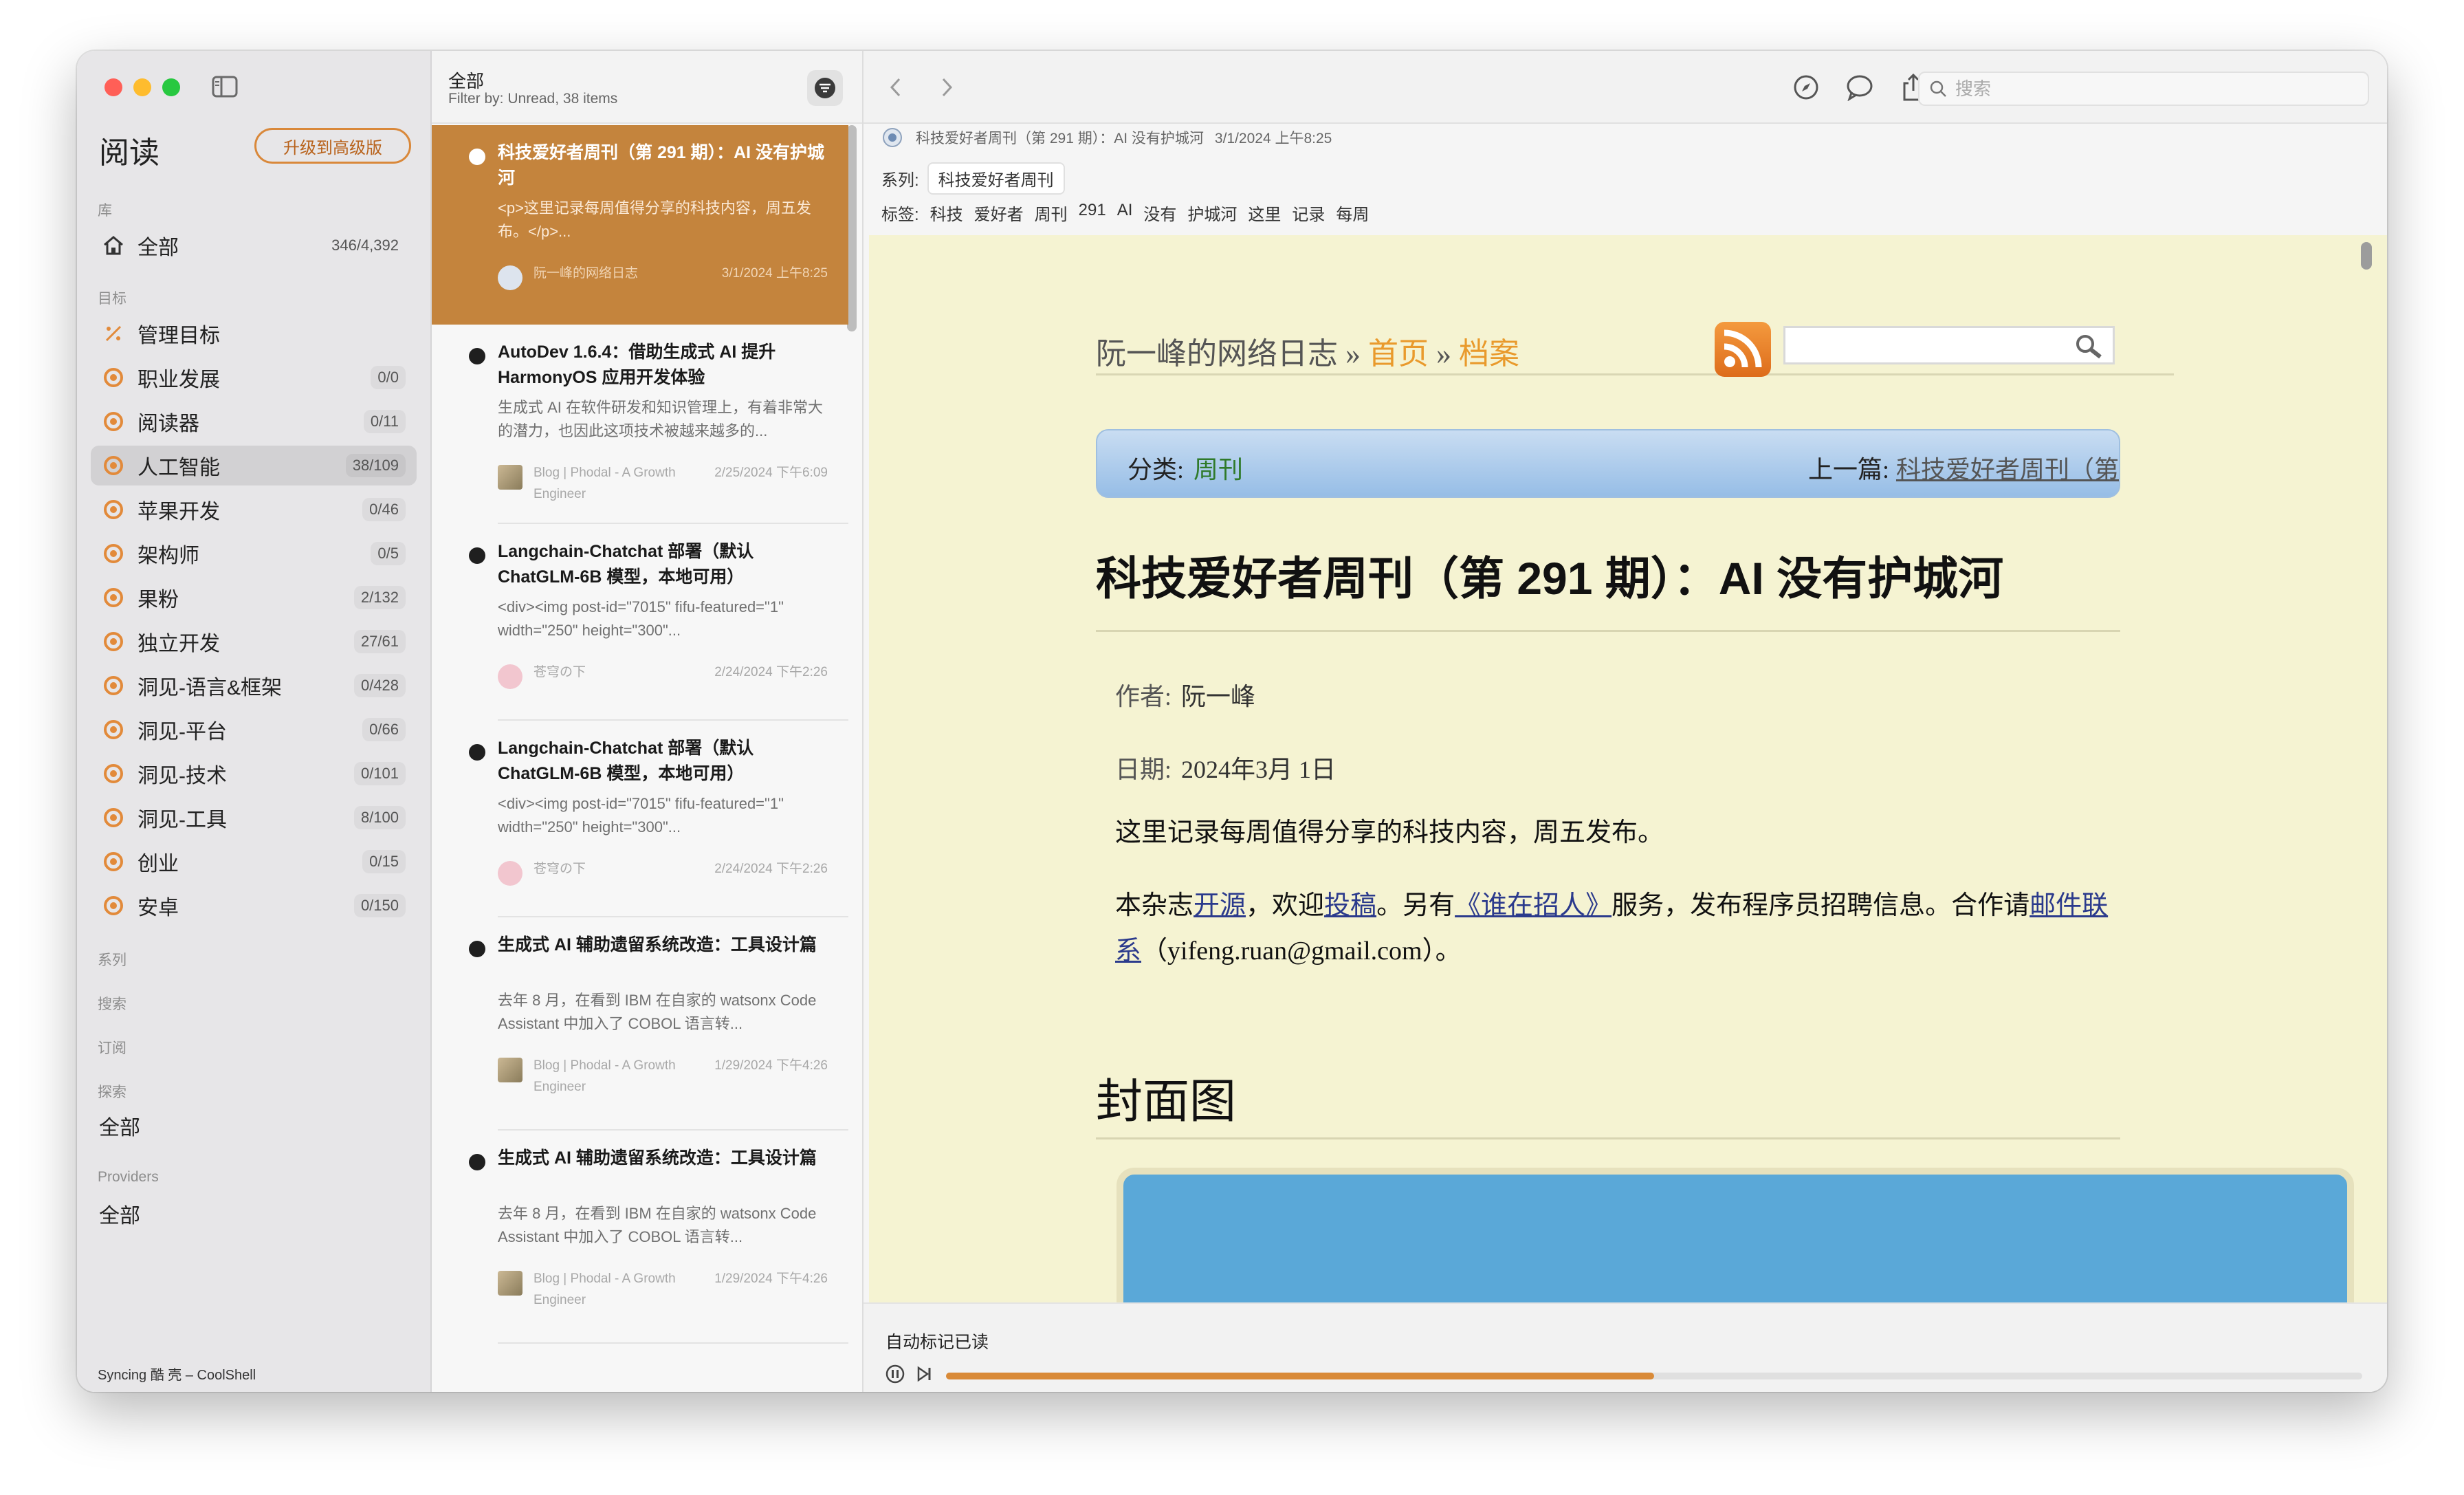 This screenshot has width=2464, height=1495. Describe the element at coordinates (113, 87) in the screenshot. I see `close-window-button` at that location.